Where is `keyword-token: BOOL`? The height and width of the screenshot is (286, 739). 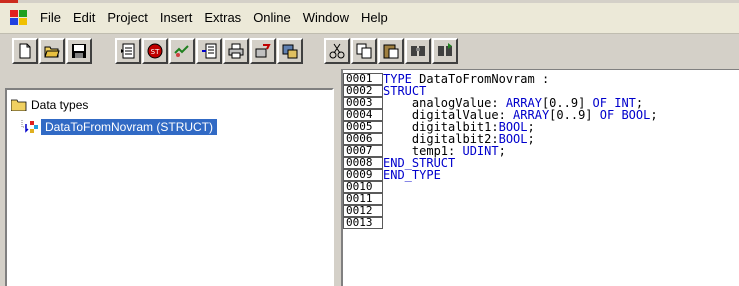
keyword-token: BOOL is located at coordinates (636, 115).